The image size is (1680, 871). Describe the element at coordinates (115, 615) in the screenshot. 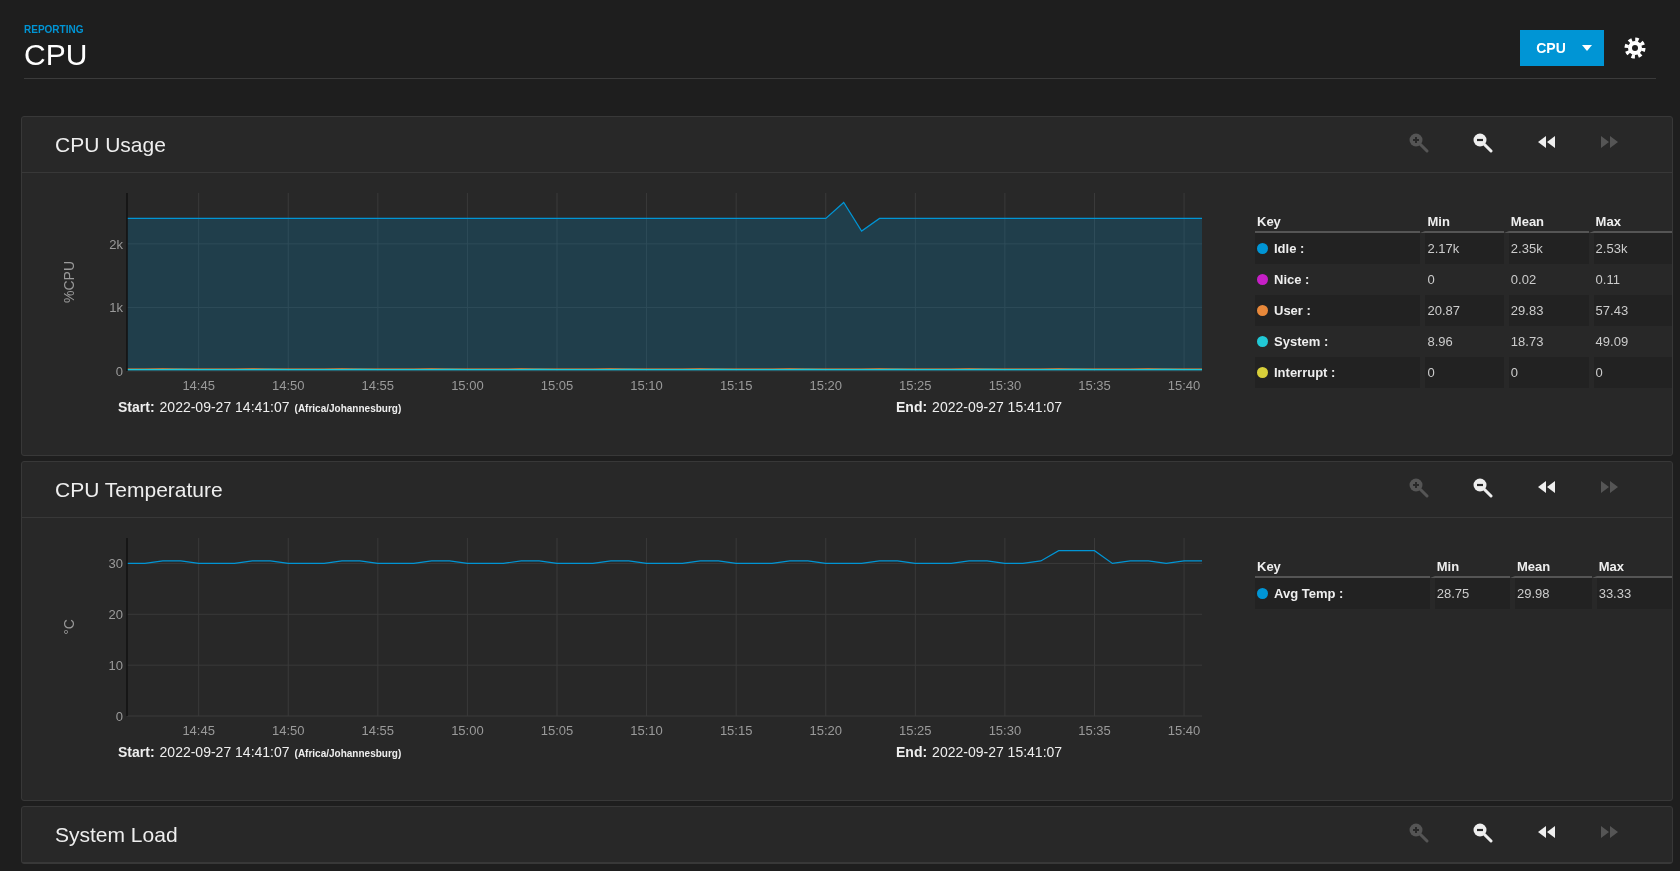

I see `y-tick-label: 20` at that location.